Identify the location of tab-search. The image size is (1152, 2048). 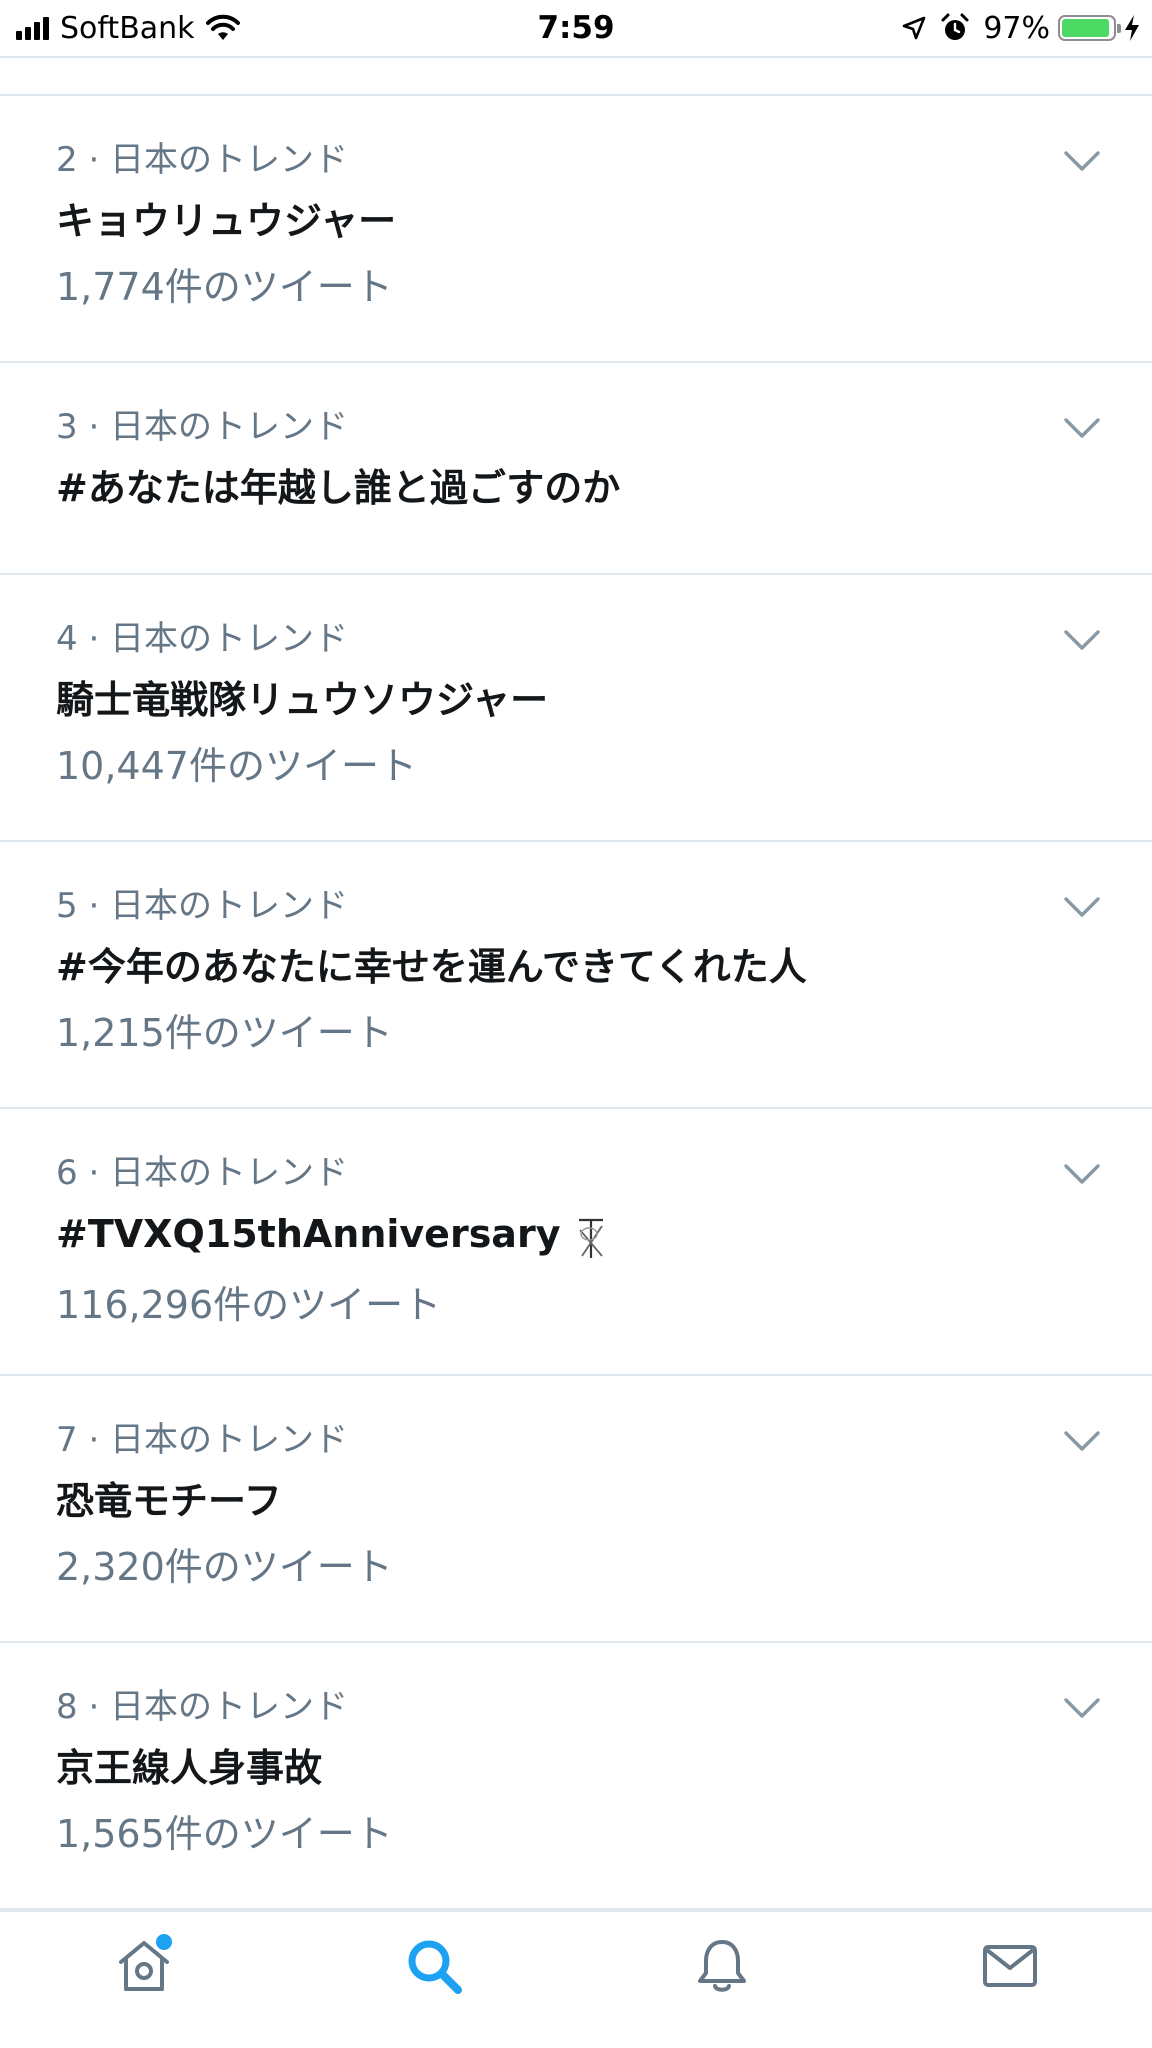
(434, 1966).